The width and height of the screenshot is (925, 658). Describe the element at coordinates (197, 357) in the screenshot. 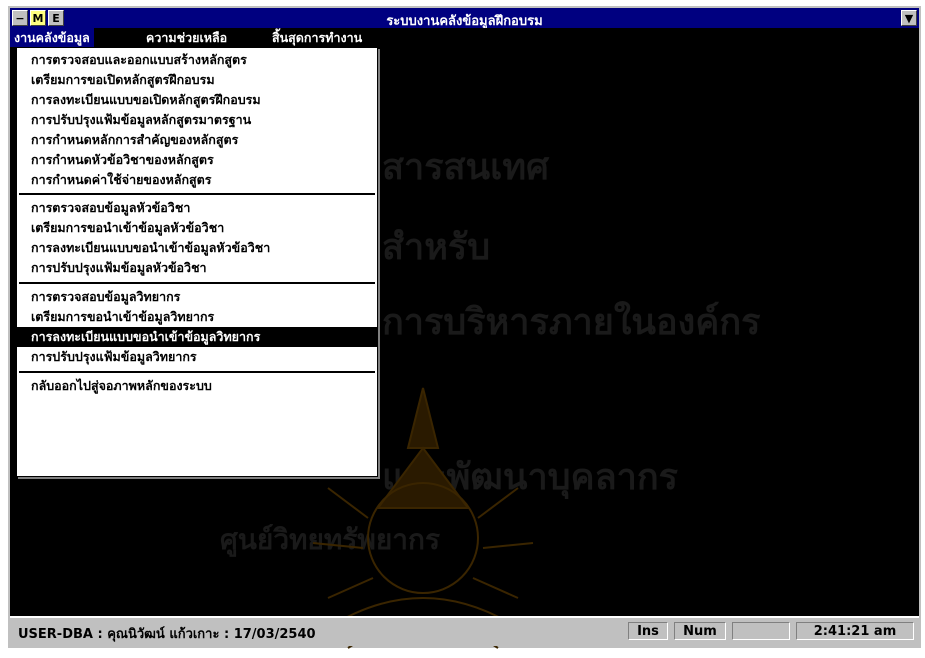

I see `menu-item-update-lecturer-file: การปรับปรุงแฟ้มข้อมูลวิทยากร` at that location.